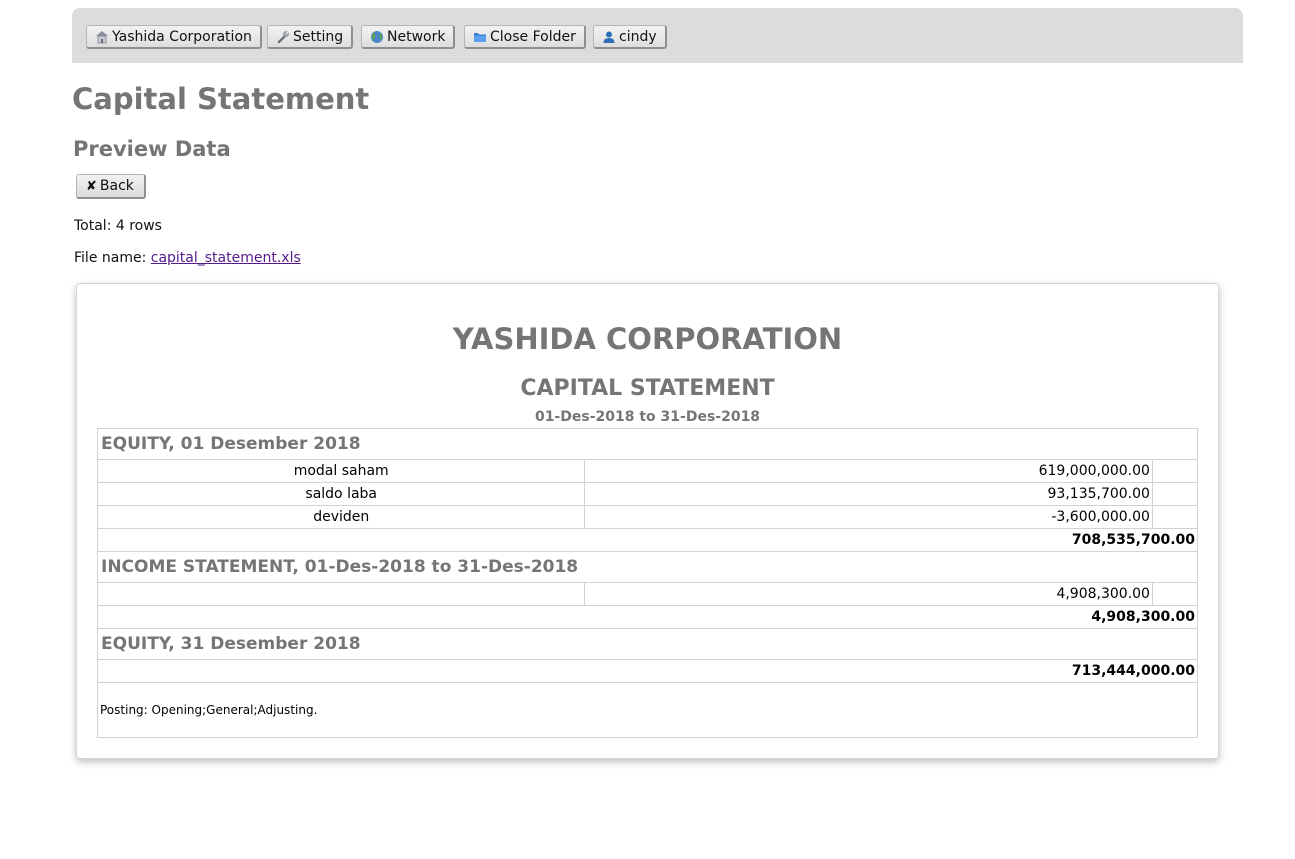 The image size is (1295, 859). I want to click on total-row: 4,908,300.00, so click(647, 617).